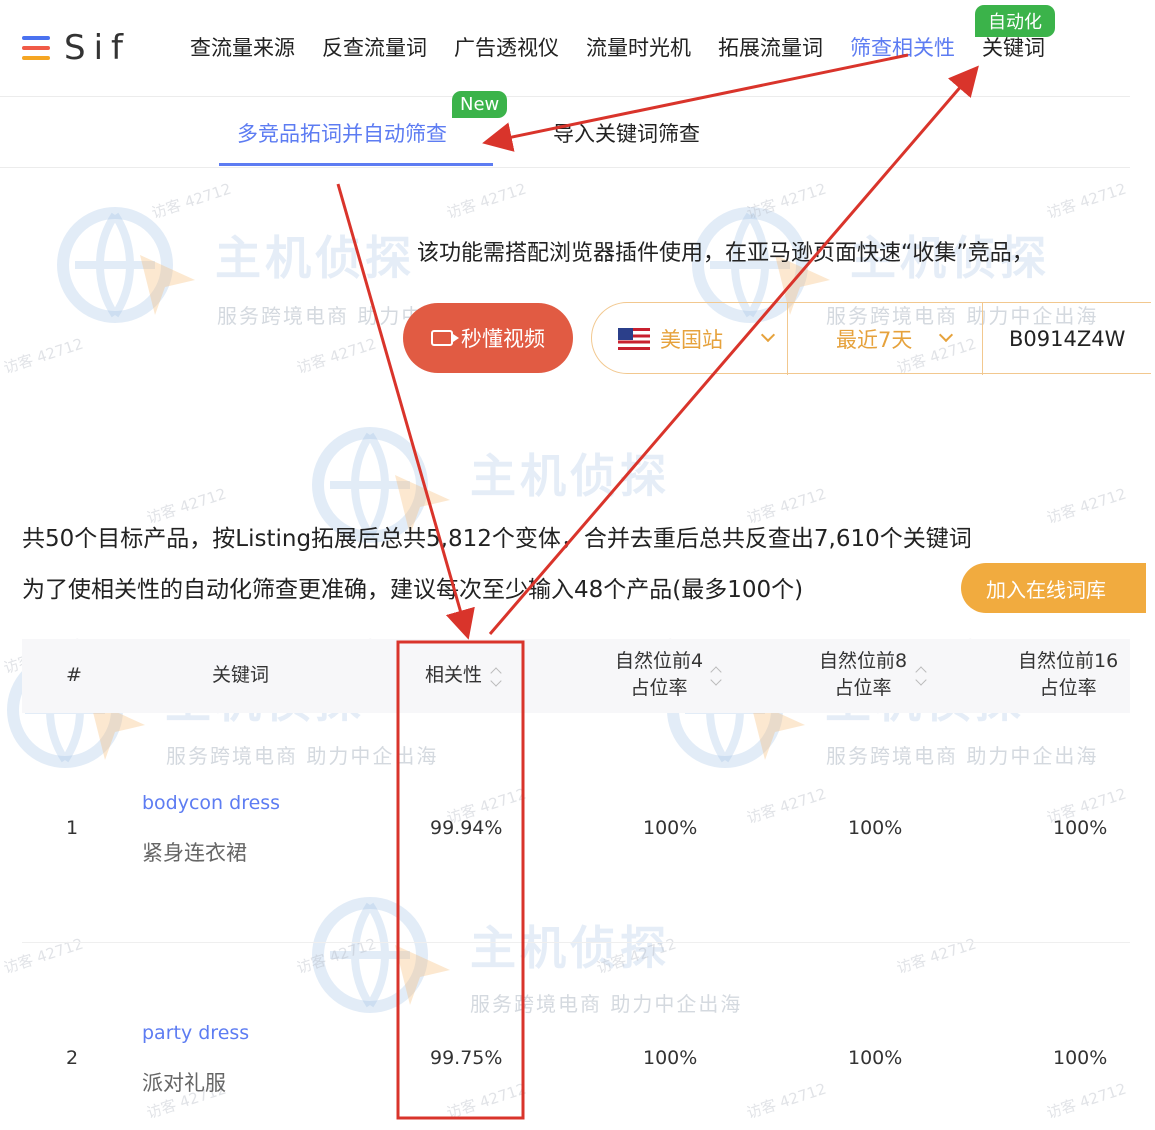 The image size is (1155, 1130). I want to click on accuracy-tip: 为了使相关性的自动化筛查更准确，建议每次至少输入48个产品(最多100个), so click(413, 590).